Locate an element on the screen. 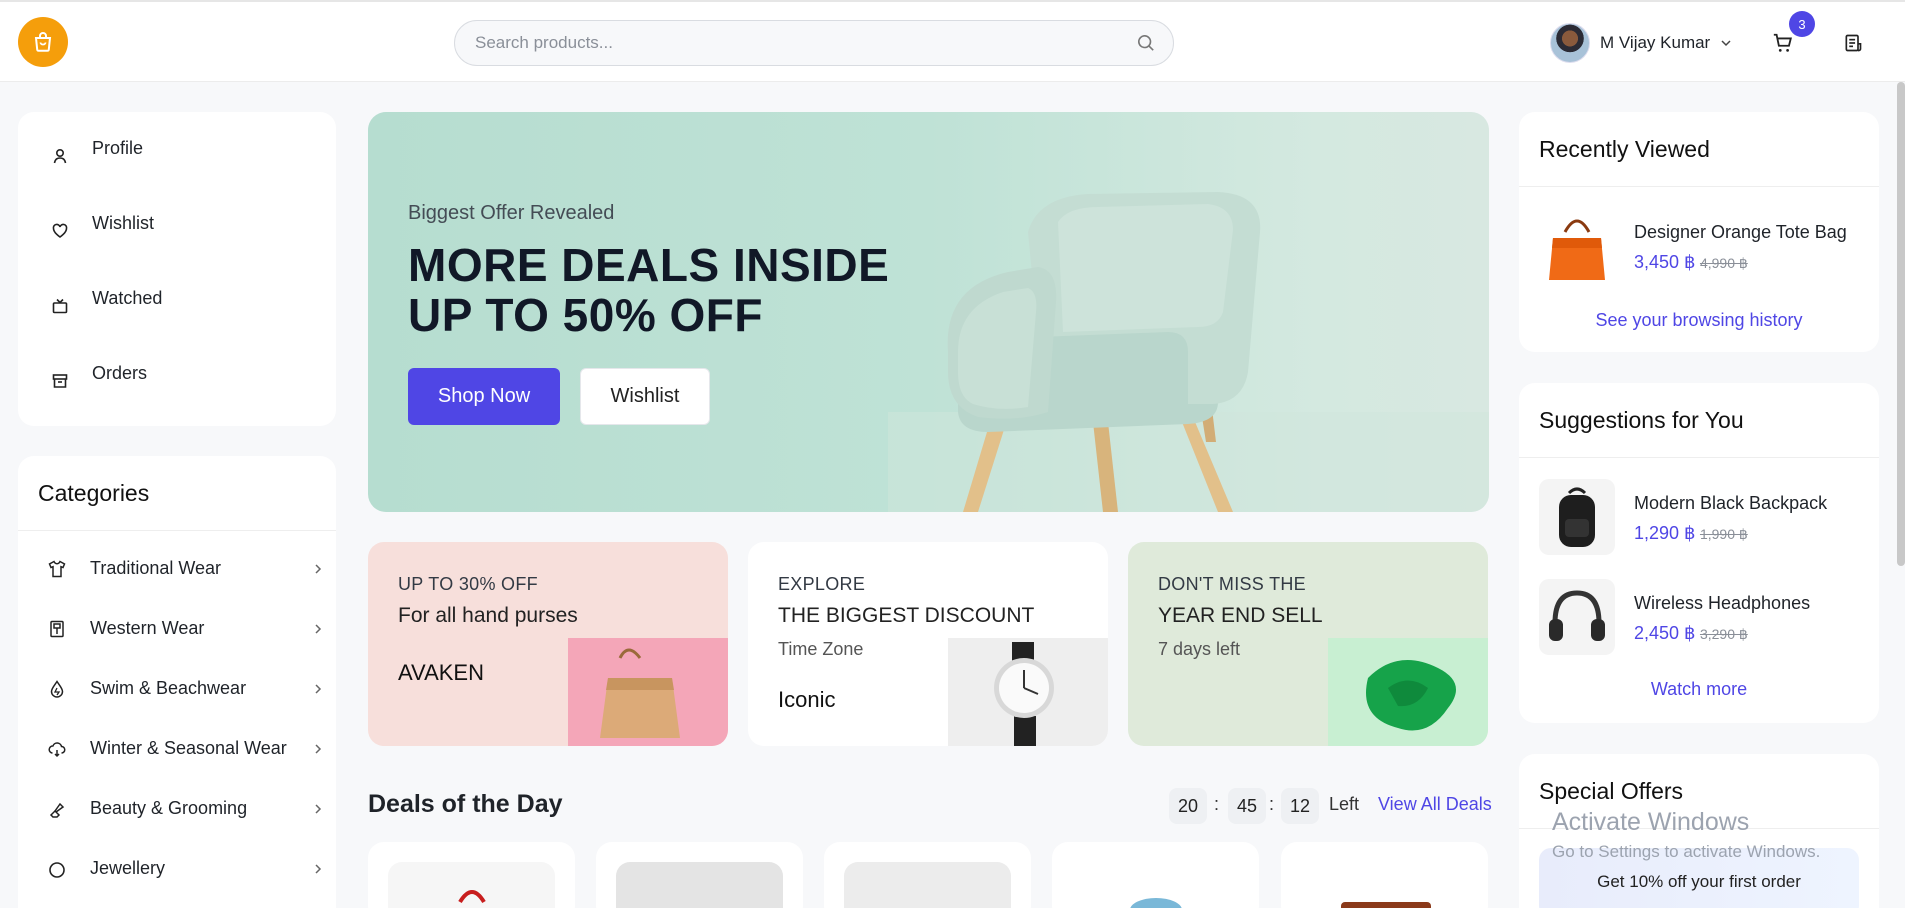  promo-card-year-end: DON'T MISS THE YEAR END SELL 7 days left is located at coordinates (1308, 644).